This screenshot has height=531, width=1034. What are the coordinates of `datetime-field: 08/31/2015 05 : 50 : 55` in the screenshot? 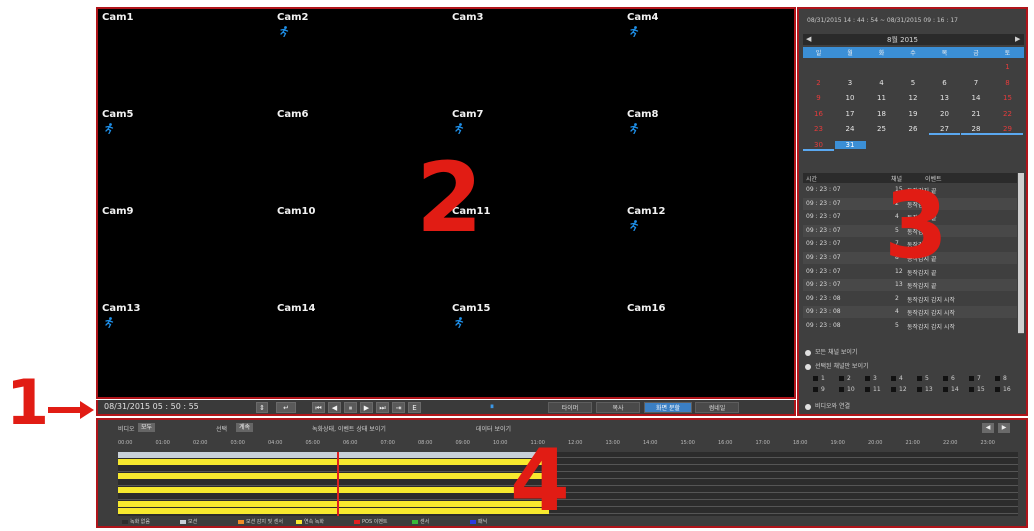 It's located at (151, 406).